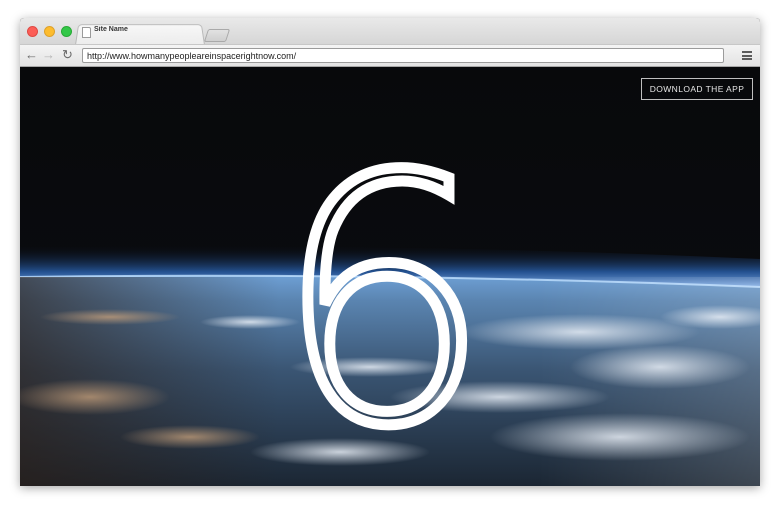 This screenshot has height=520, width=780. I want to click on new-tab-button, so click(217, 35).